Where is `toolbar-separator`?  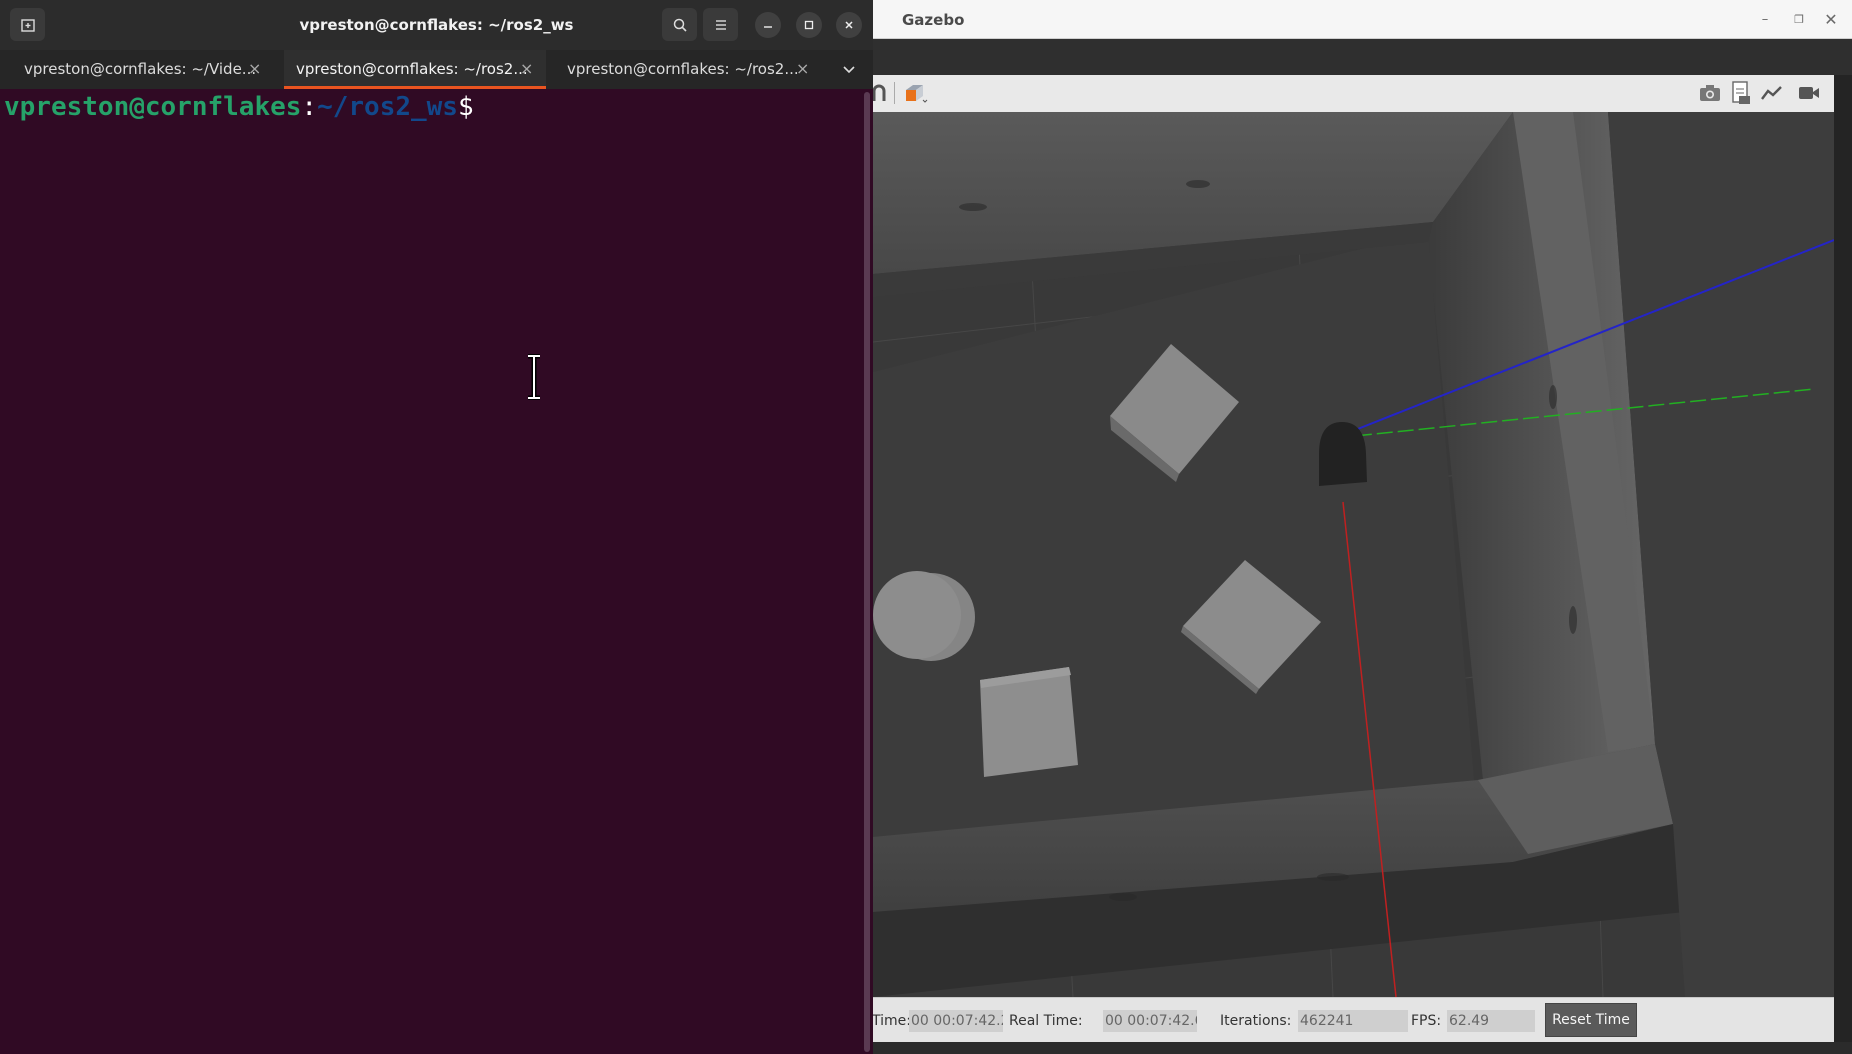 toolbar-separator is located at coordinates (894, 93).